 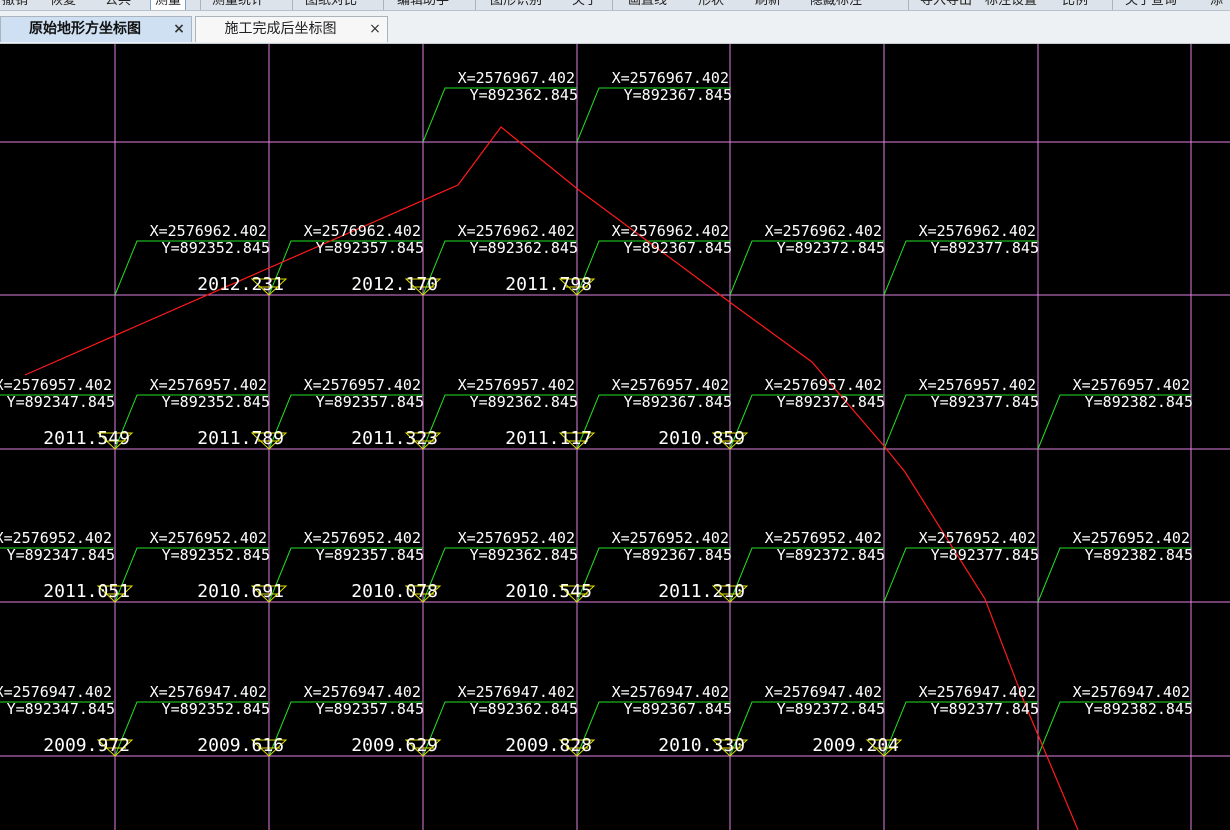 What do you see at coordinates (394, 591) in the screenshot?
I see `label-elevation: 2010.078` at bounding box center [394, 591].